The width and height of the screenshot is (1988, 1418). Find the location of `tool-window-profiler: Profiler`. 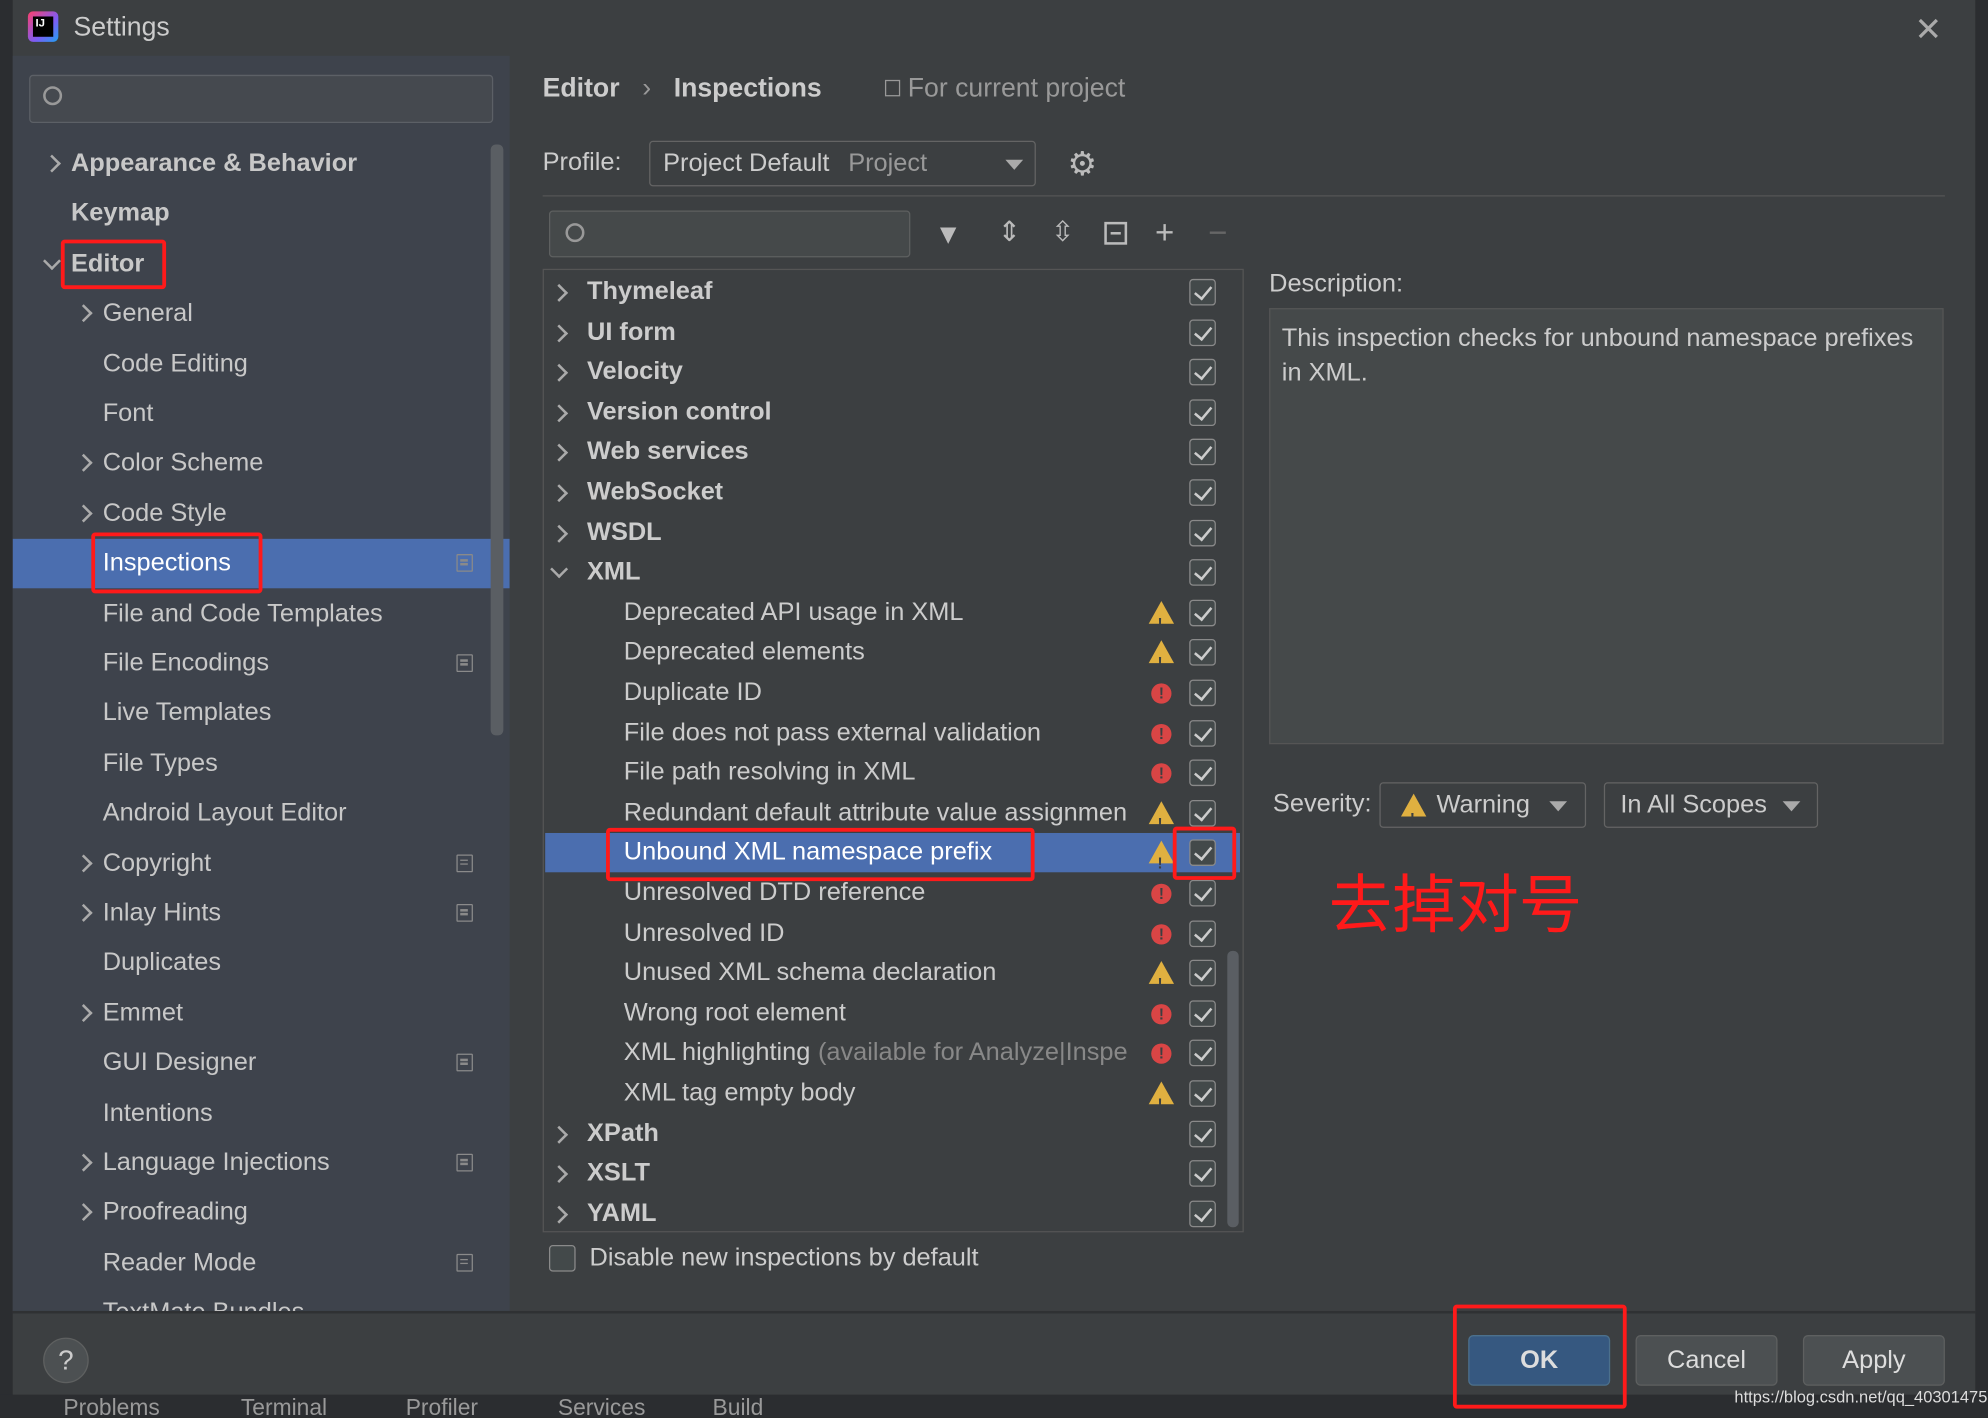

tool-window-profiler: Profiler is located at coordinates (442, 1406).